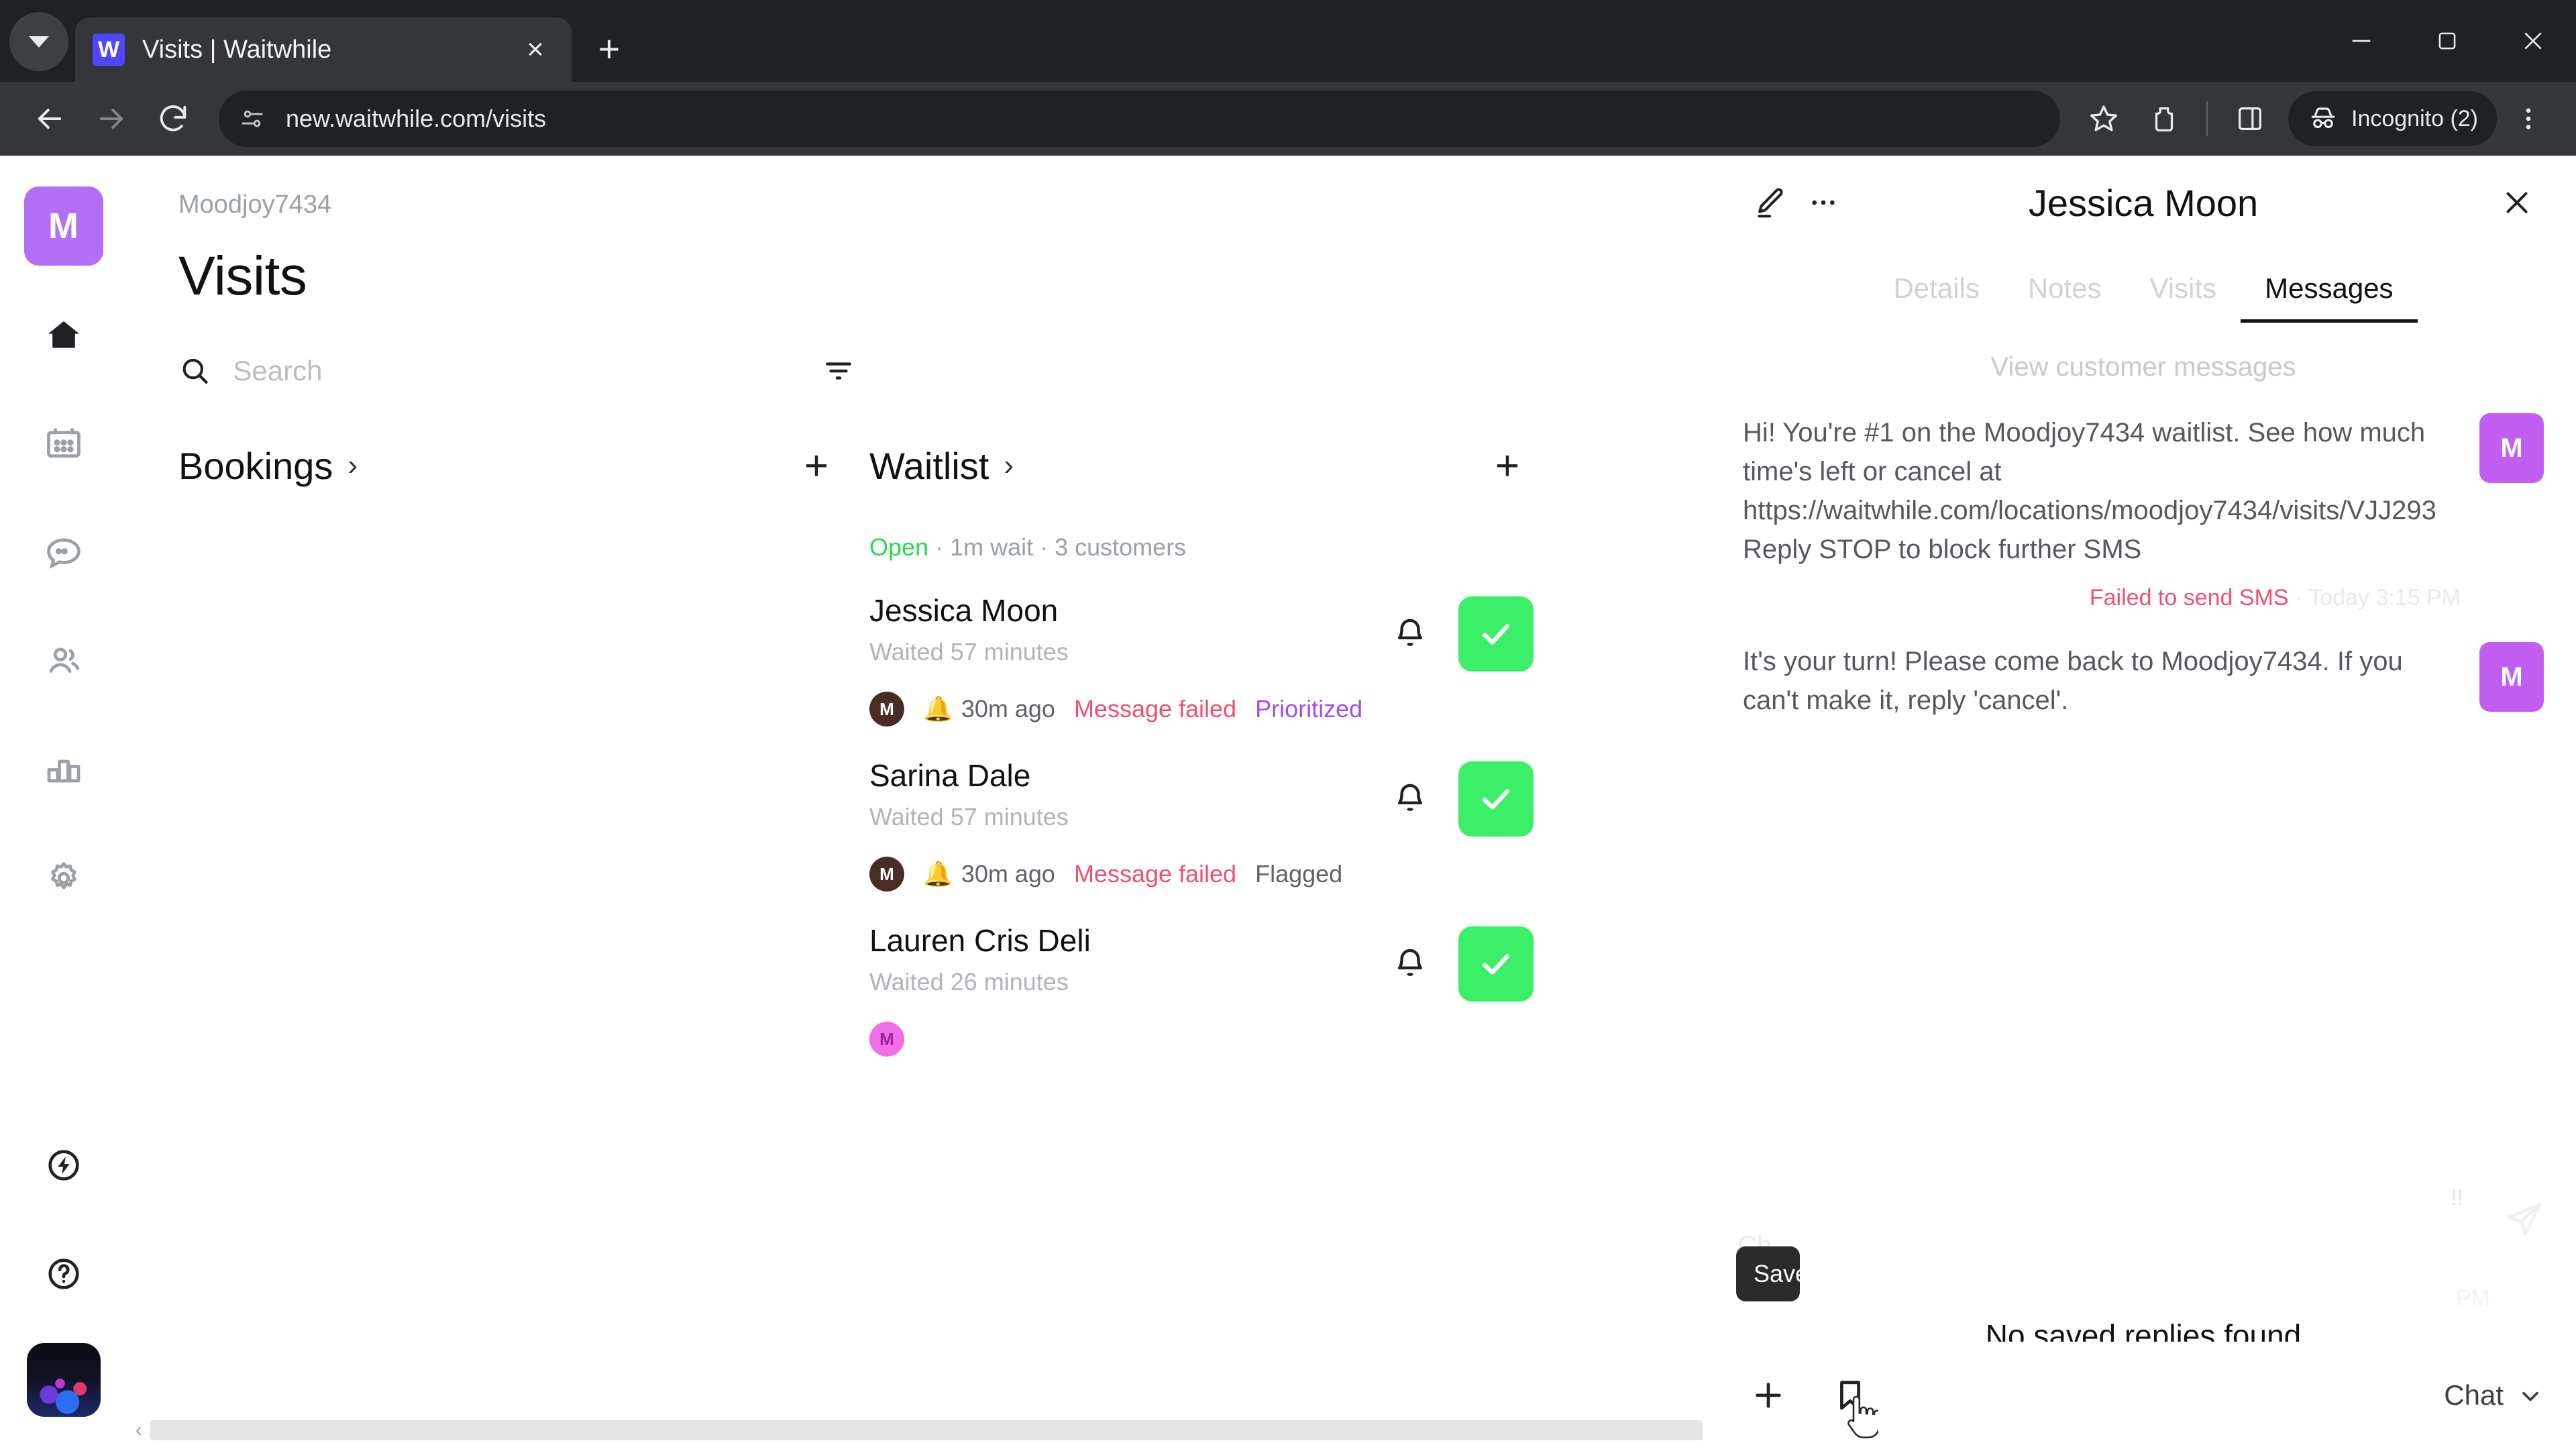 The width and height of the screenshot is (2576, 1449). What do you see at coordinates (268, 466) in the screenshot?
I see `bookings-title: Bookings ›` at bounding box center [268, 466].